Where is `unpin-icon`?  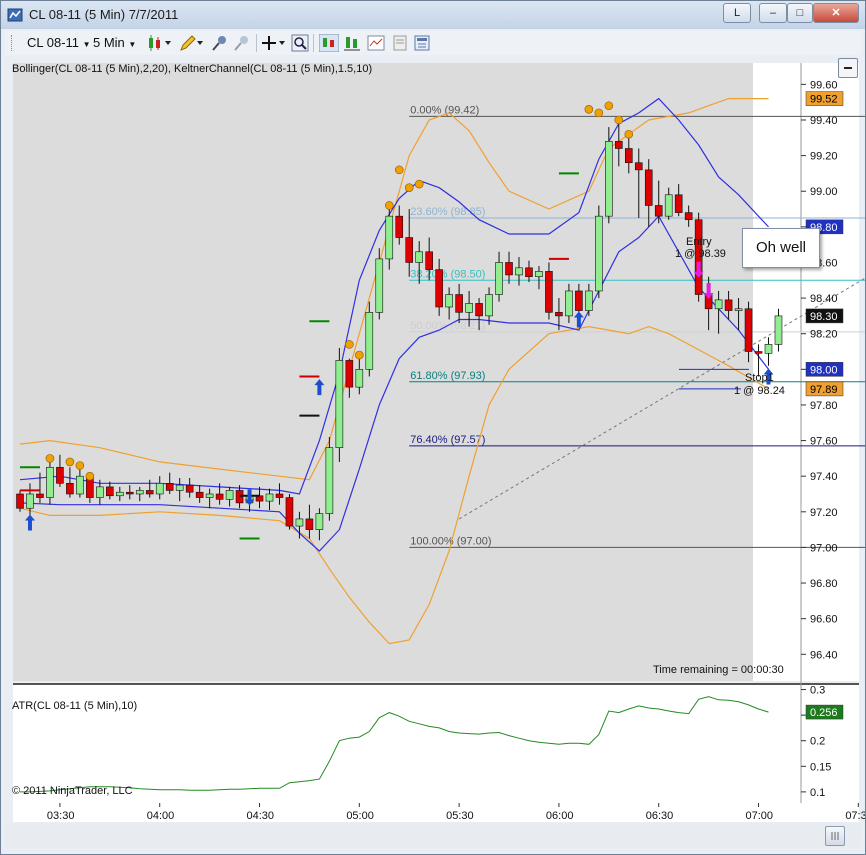
unpin-icon is located at coordinates (242, 43).